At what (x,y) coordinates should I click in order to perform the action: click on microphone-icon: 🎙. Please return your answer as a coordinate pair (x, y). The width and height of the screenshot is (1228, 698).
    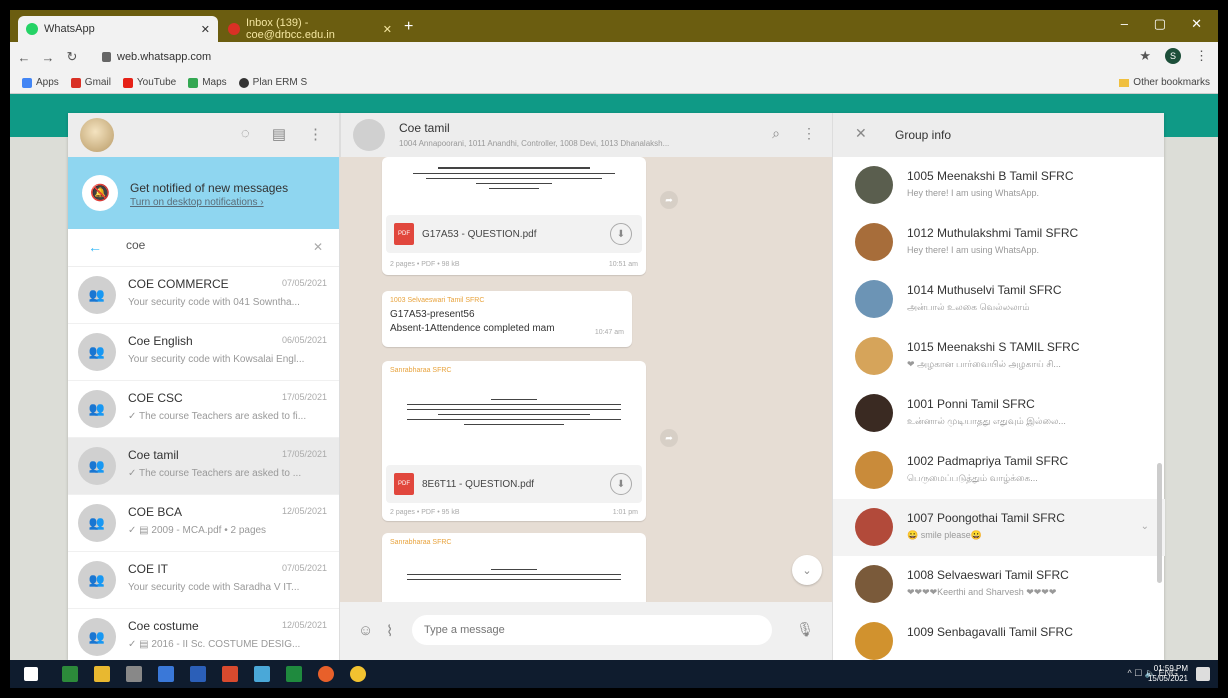
    Looking at the image, I should click on (805, 629).